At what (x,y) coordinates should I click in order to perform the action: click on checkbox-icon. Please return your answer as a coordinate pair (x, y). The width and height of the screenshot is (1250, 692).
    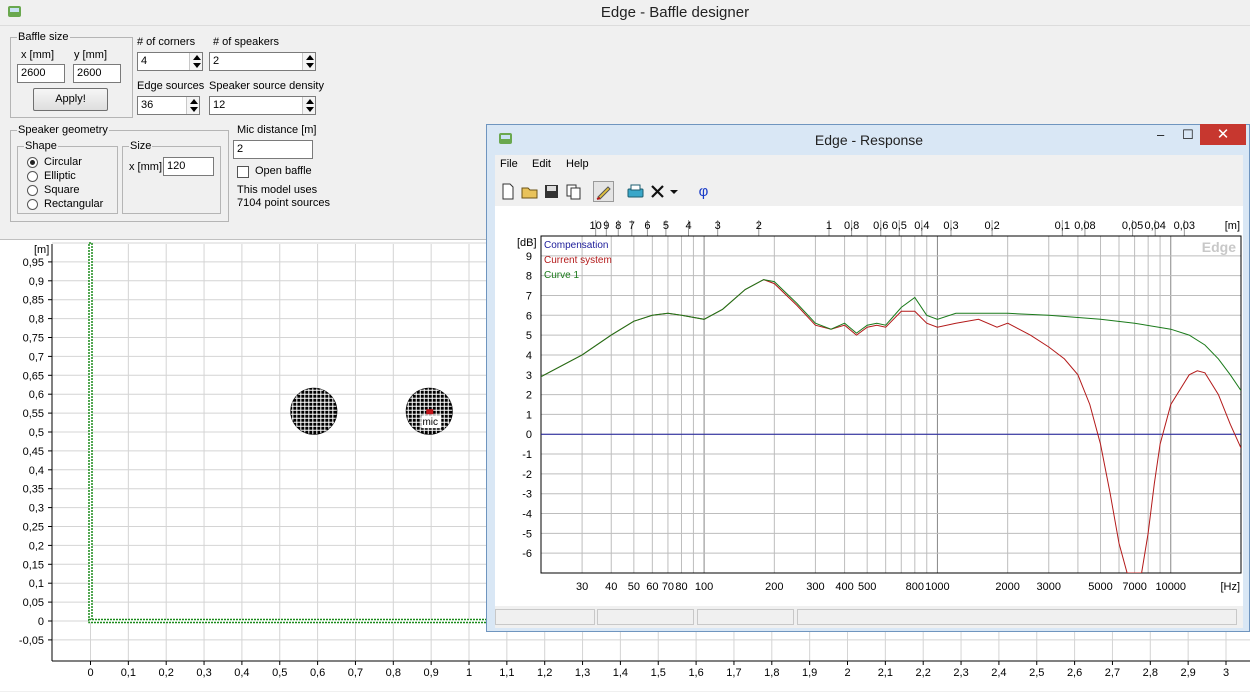
    Looking at the image, I should click on (243, 172).